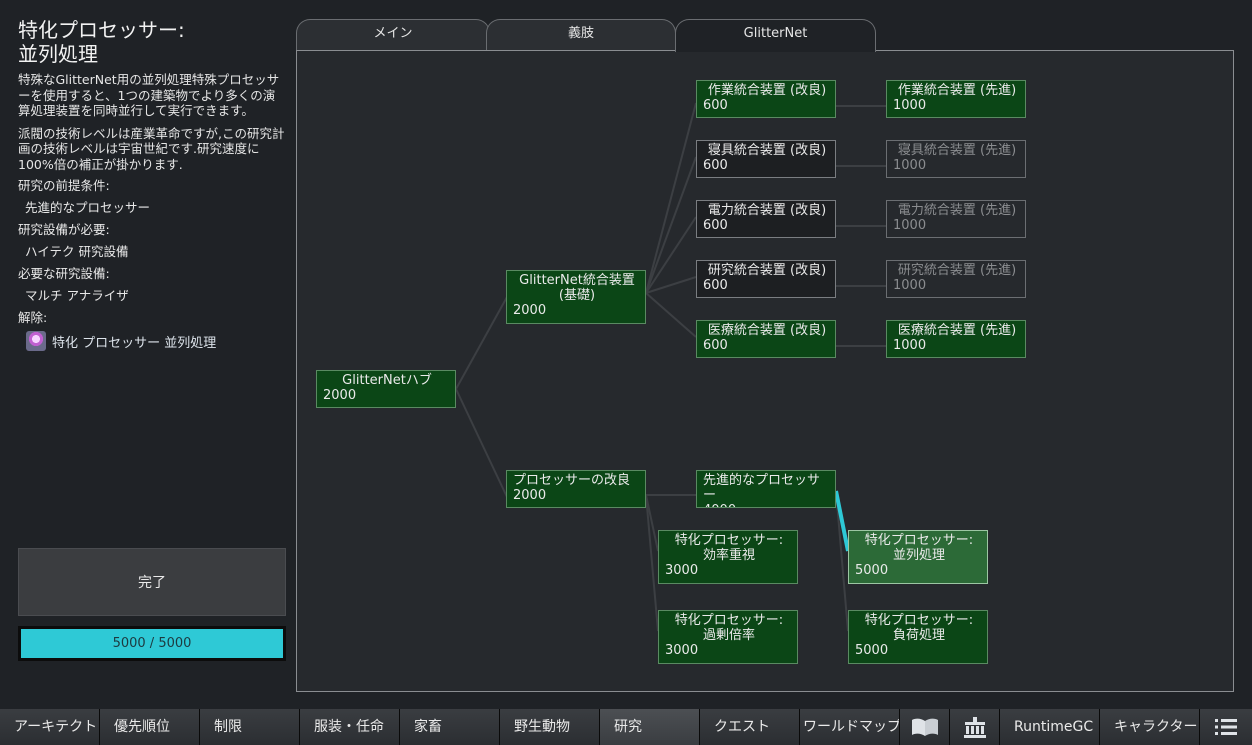  I want to click on link-proc-over, so click(652, 563).